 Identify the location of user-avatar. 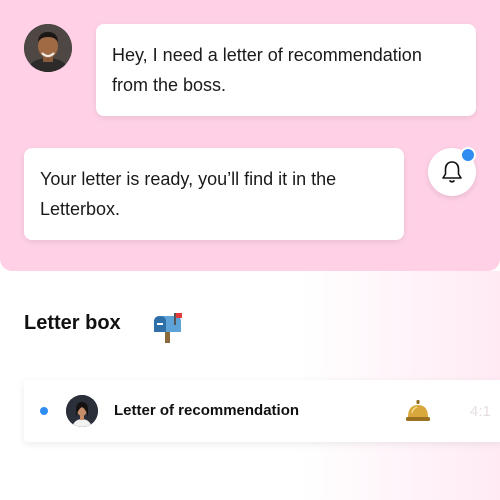
(48, 48).